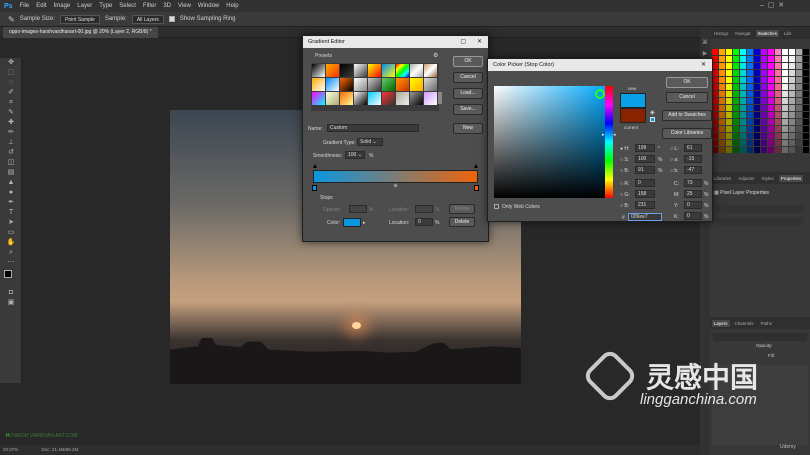 The height and width of the screenshot is (455, 810). What do you see at coordinates (687, 82) in the screenshot?
I see `ok-button: OK` at bounding box center [687, 82].